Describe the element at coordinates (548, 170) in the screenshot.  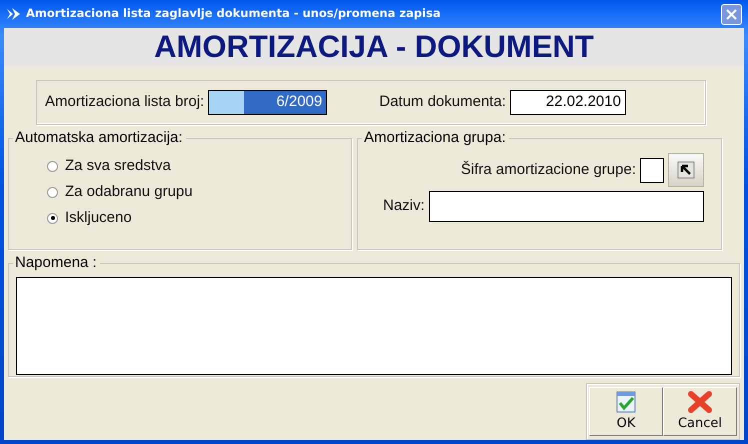
I see `field-label: Šifra amortizacione grupe:` at that location.